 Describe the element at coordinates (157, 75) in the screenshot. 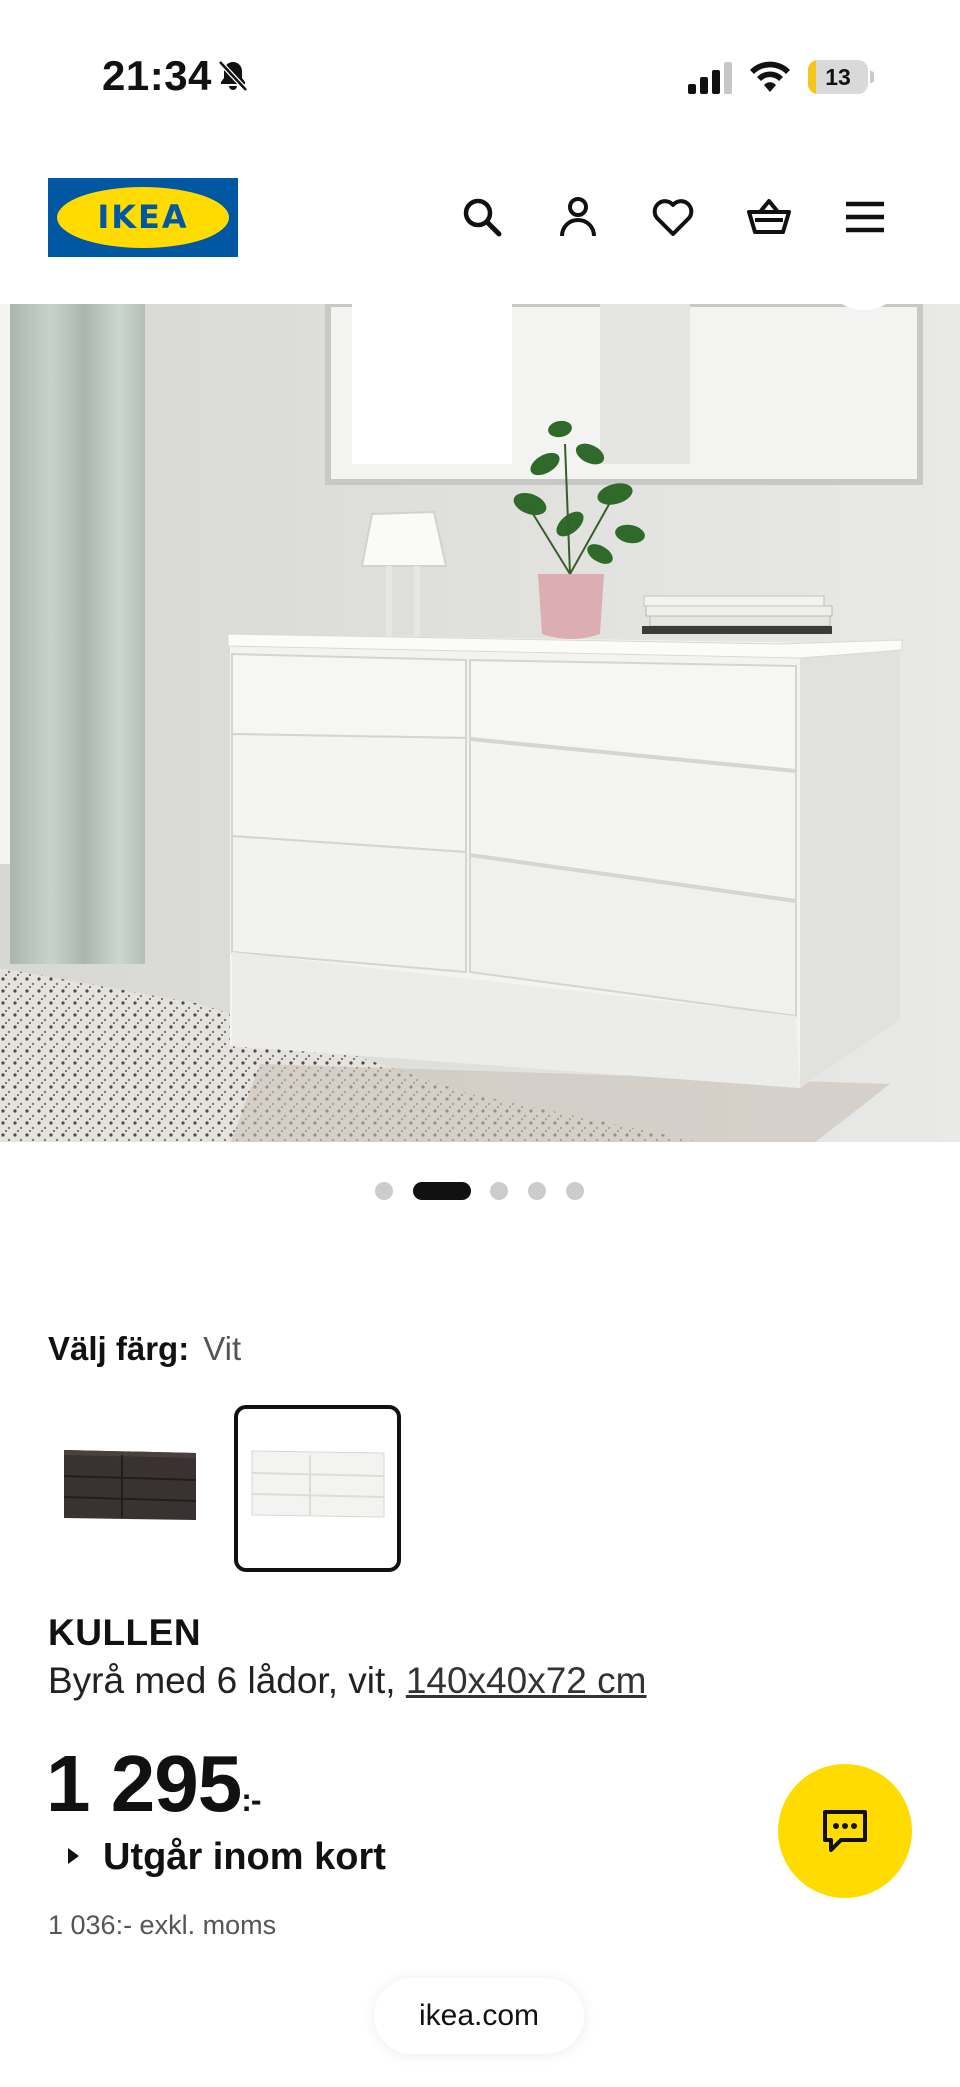

I see `status-time: 21:34` at that location.